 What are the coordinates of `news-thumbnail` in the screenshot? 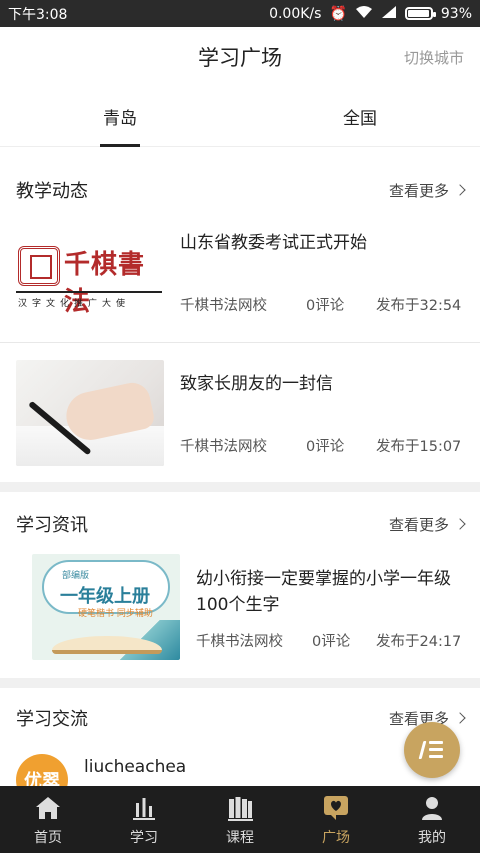 It's located at (90, 413).